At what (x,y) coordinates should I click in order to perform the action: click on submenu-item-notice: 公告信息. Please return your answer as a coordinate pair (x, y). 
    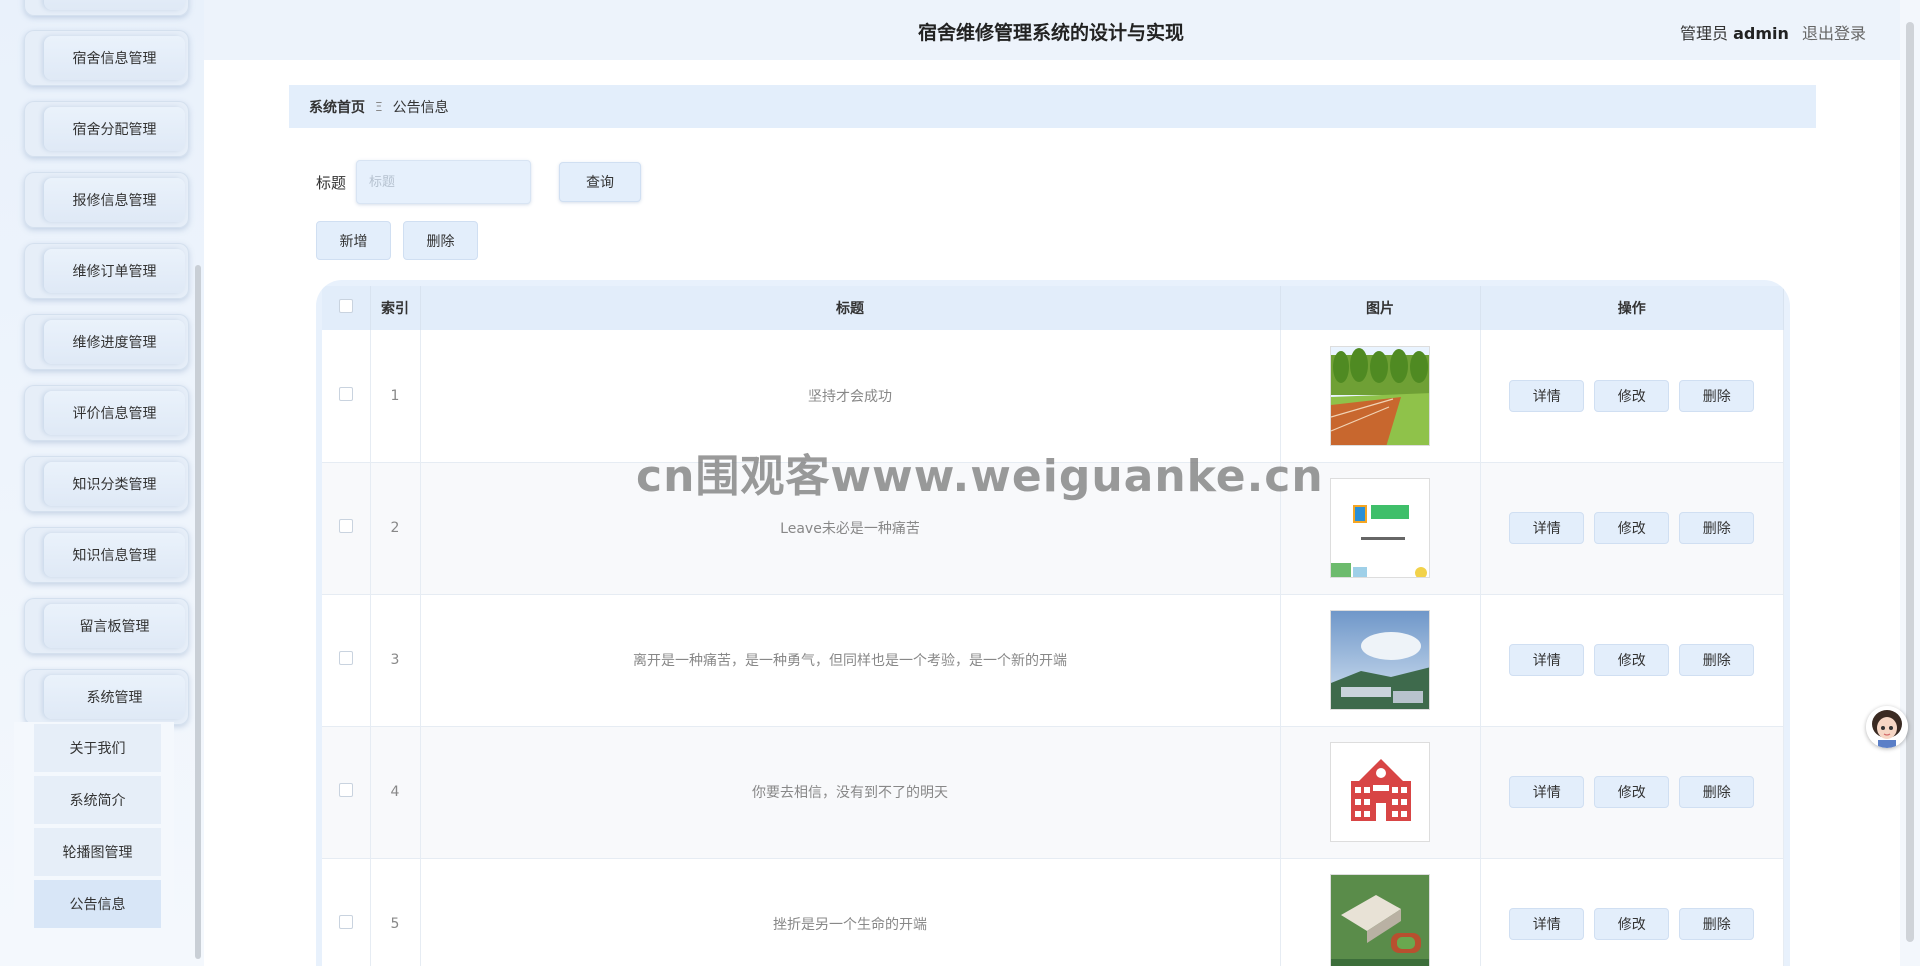
    Looking at the image, I should click on (97, 904).